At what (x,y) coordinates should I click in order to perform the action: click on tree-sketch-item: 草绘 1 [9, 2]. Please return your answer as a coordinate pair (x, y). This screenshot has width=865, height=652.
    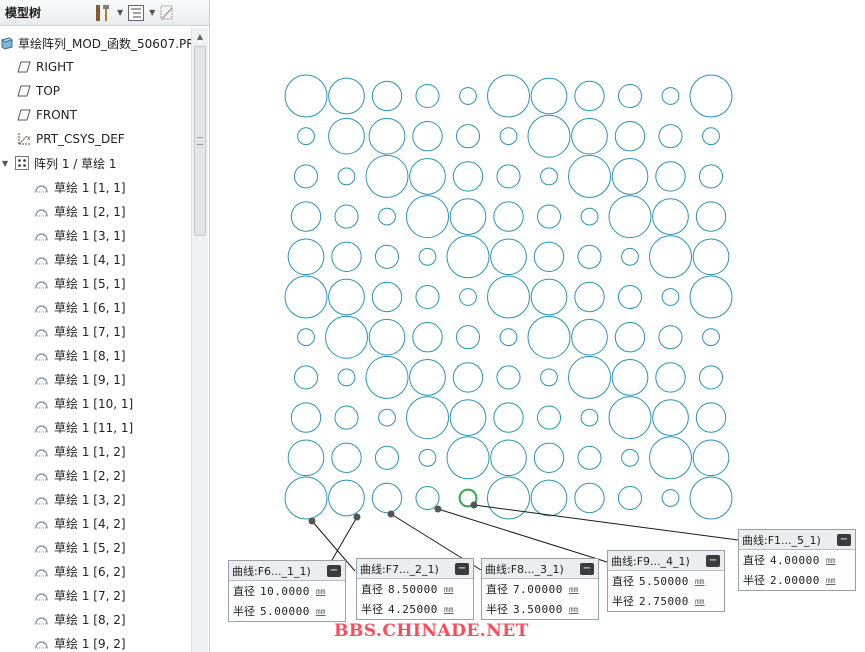
    Looking at the image, I should click on (112, 642).